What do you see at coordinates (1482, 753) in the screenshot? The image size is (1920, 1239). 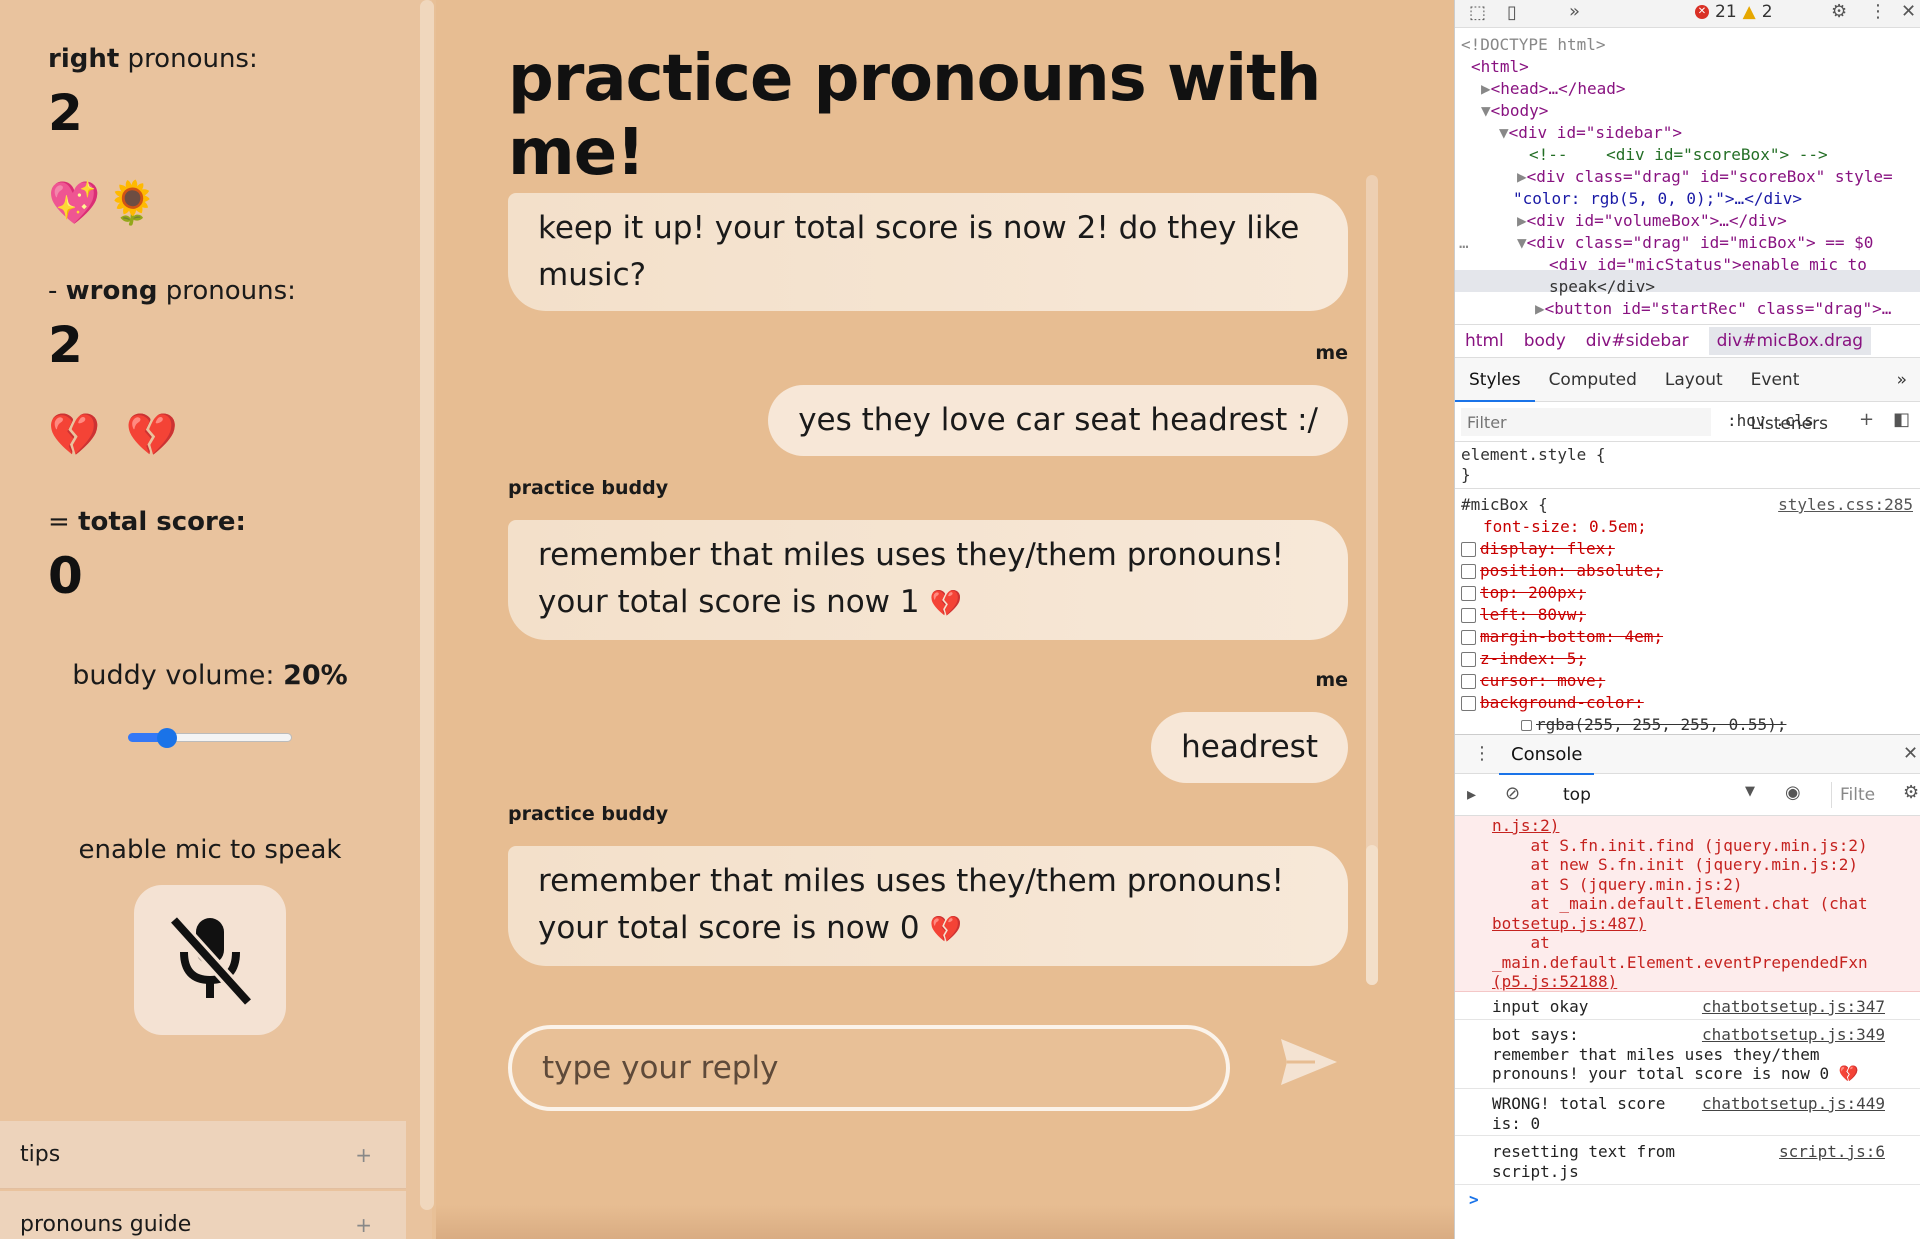 I see `drawer-menu-icon: ⋮` at bounding box center [1482, 753].